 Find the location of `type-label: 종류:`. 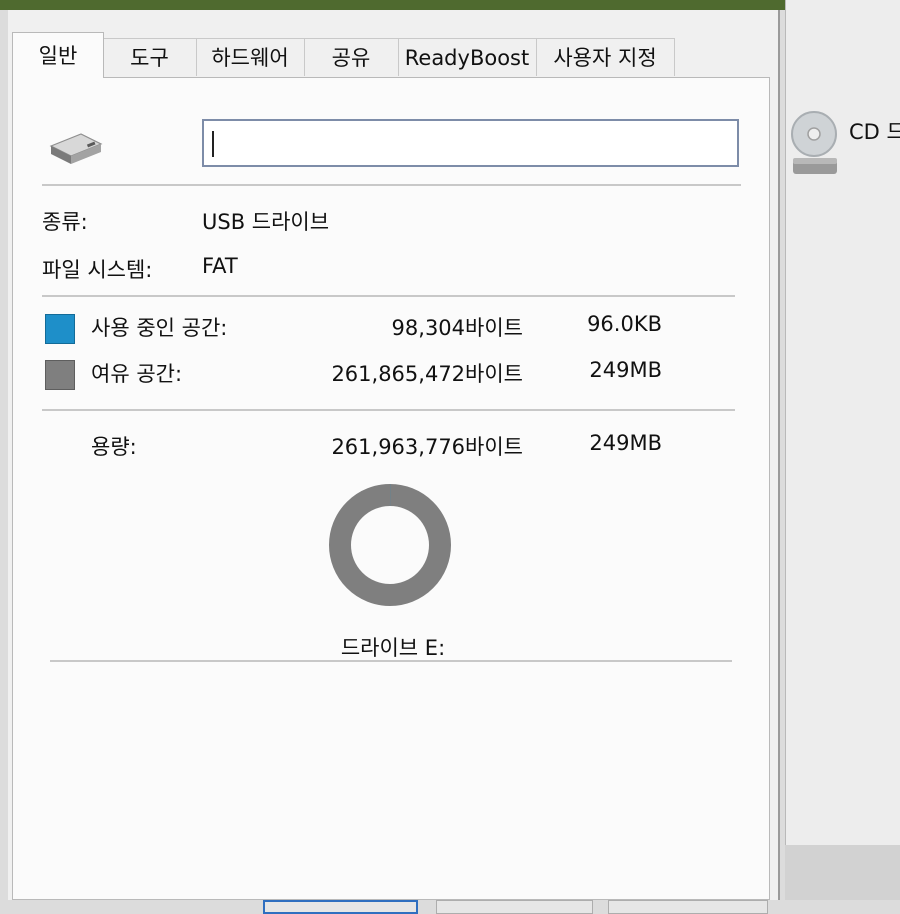

type-label: 종류: is located at coordinates (65, 222).